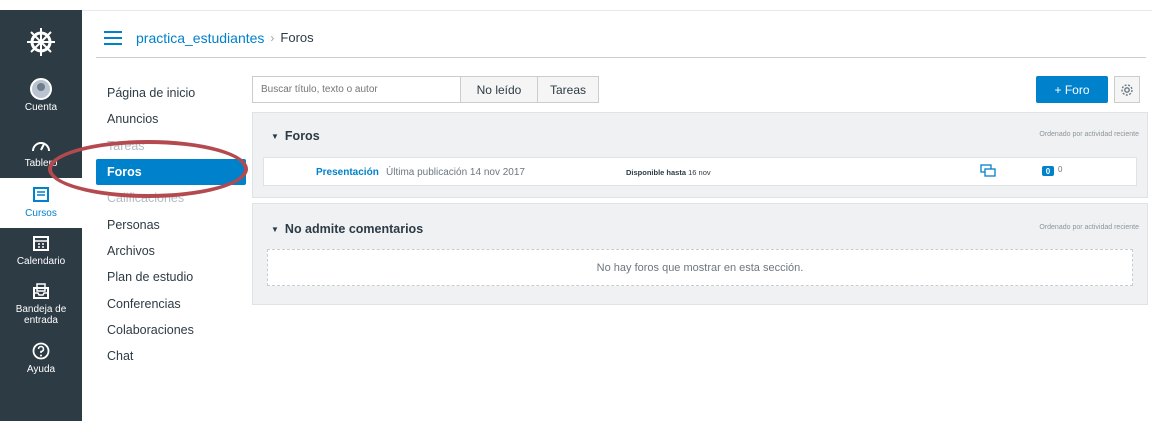 This screenshot has height=421, width=1152. What do you see at coordinates (41, 291) in the screenshot?
I see `inbox-icon` at bounding box center [41, 291].